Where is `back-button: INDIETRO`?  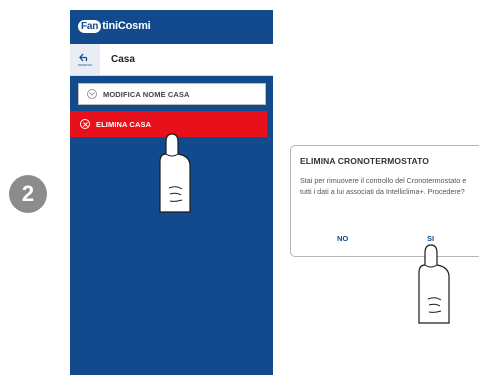 back-button: INDIETRO is located at coordinates (85, 59).